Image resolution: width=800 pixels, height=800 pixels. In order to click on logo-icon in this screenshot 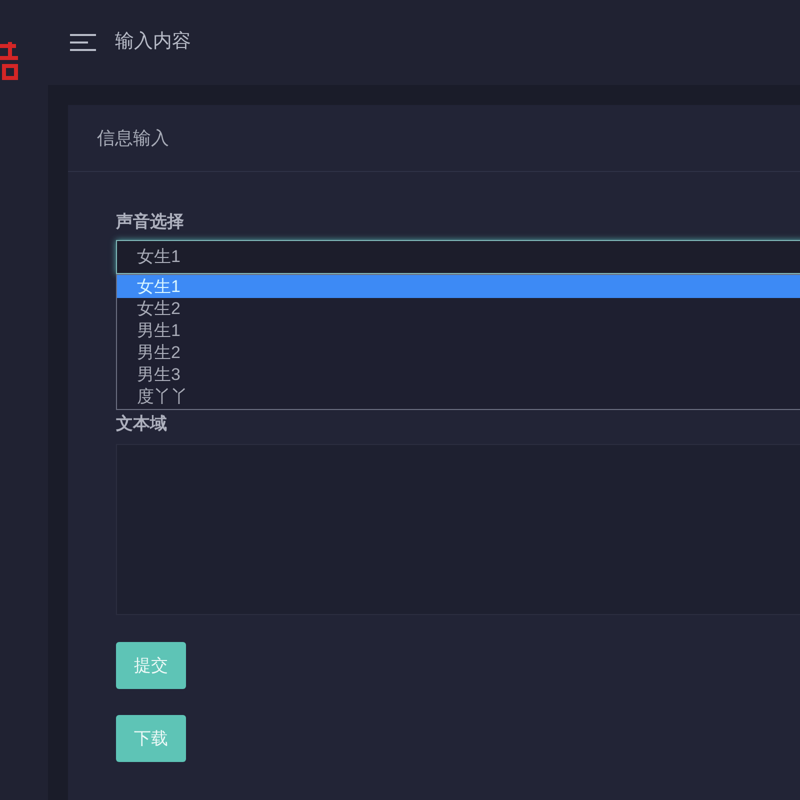, I will do `click(10, 62)`.